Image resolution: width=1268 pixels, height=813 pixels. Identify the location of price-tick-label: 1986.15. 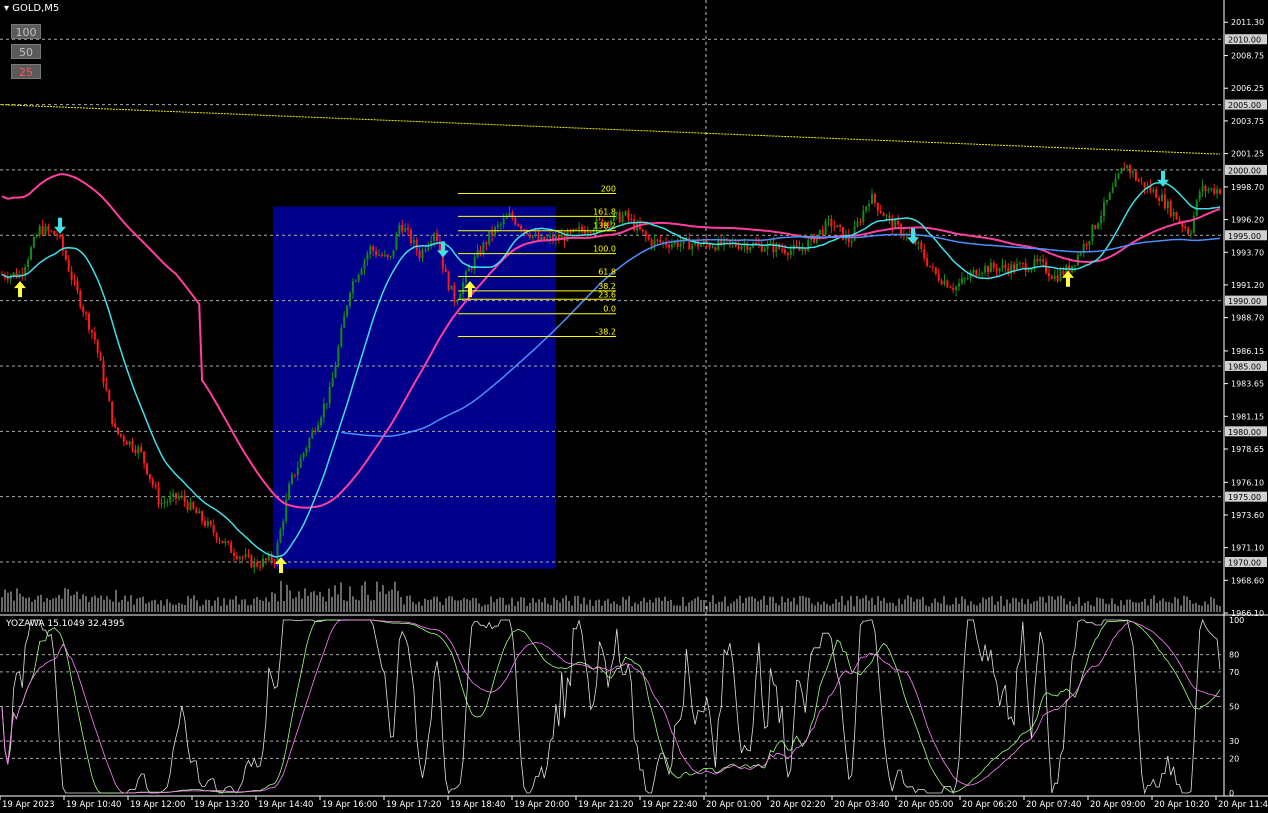
(1247, 351).